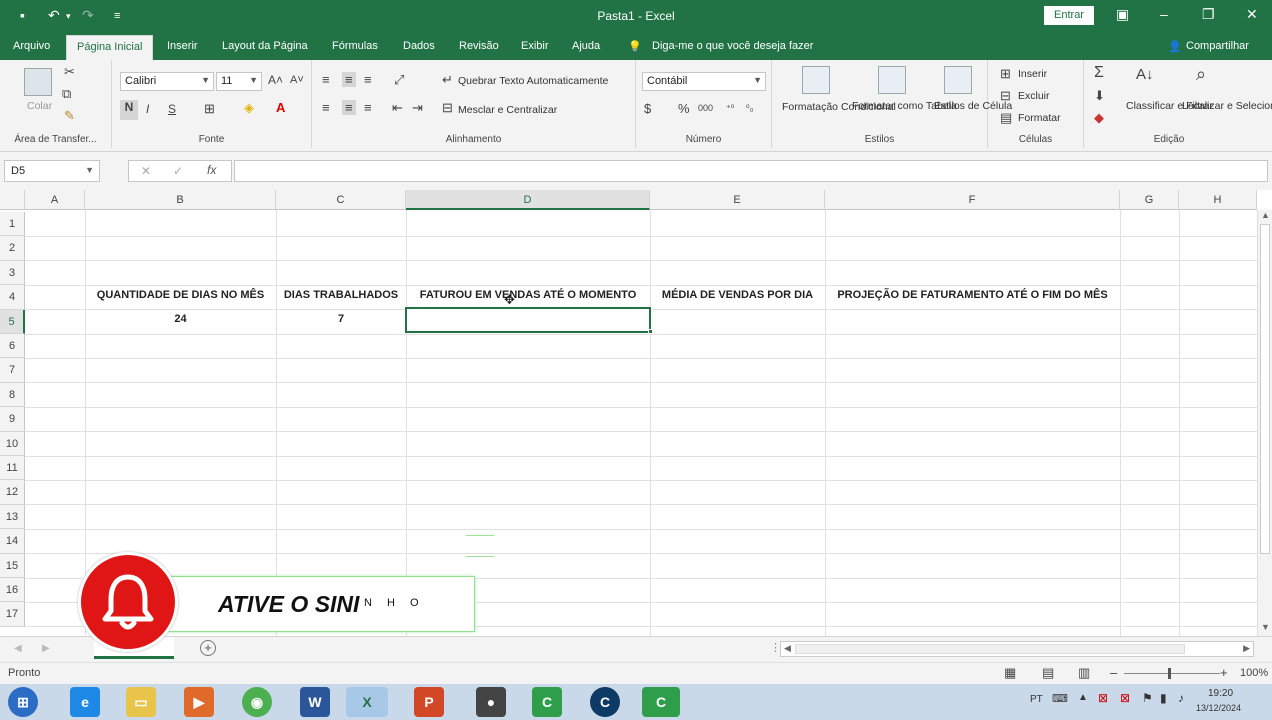  I want to click on column-header-b: B, so click(180, 200).